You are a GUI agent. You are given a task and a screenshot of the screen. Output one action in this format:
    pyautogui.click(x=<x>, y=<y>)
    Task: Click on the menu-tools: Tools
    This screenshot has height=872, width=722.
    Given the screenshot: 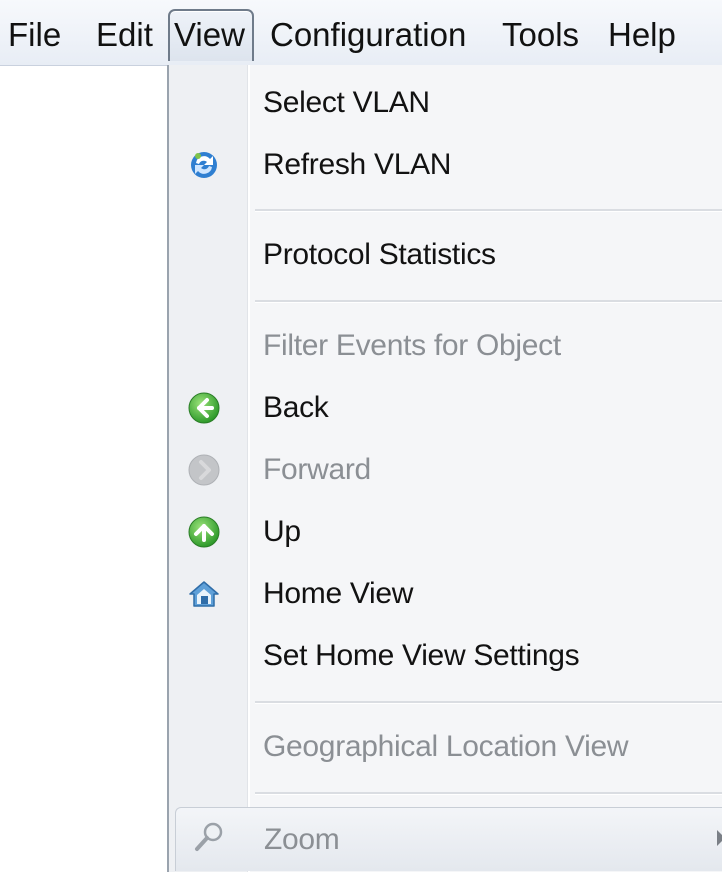 What is the action you would take?
    pyautogui.click(x=540, y=35)
    